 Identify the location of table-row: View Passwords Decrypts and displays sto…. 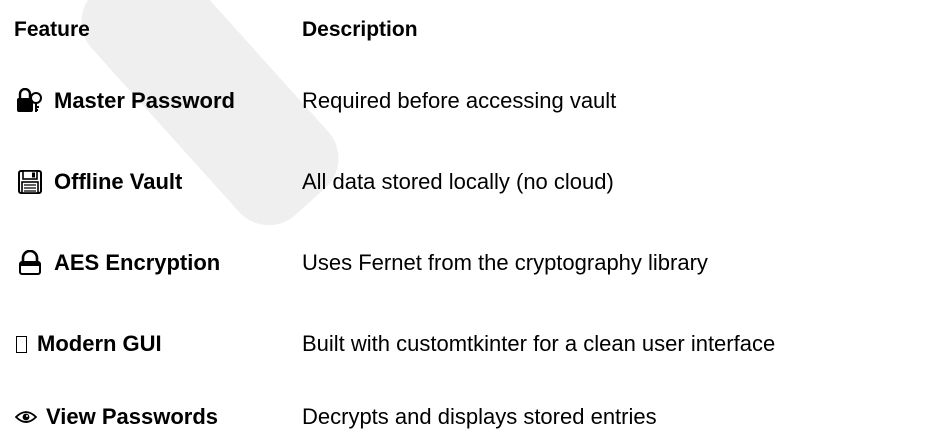
(473, 417).